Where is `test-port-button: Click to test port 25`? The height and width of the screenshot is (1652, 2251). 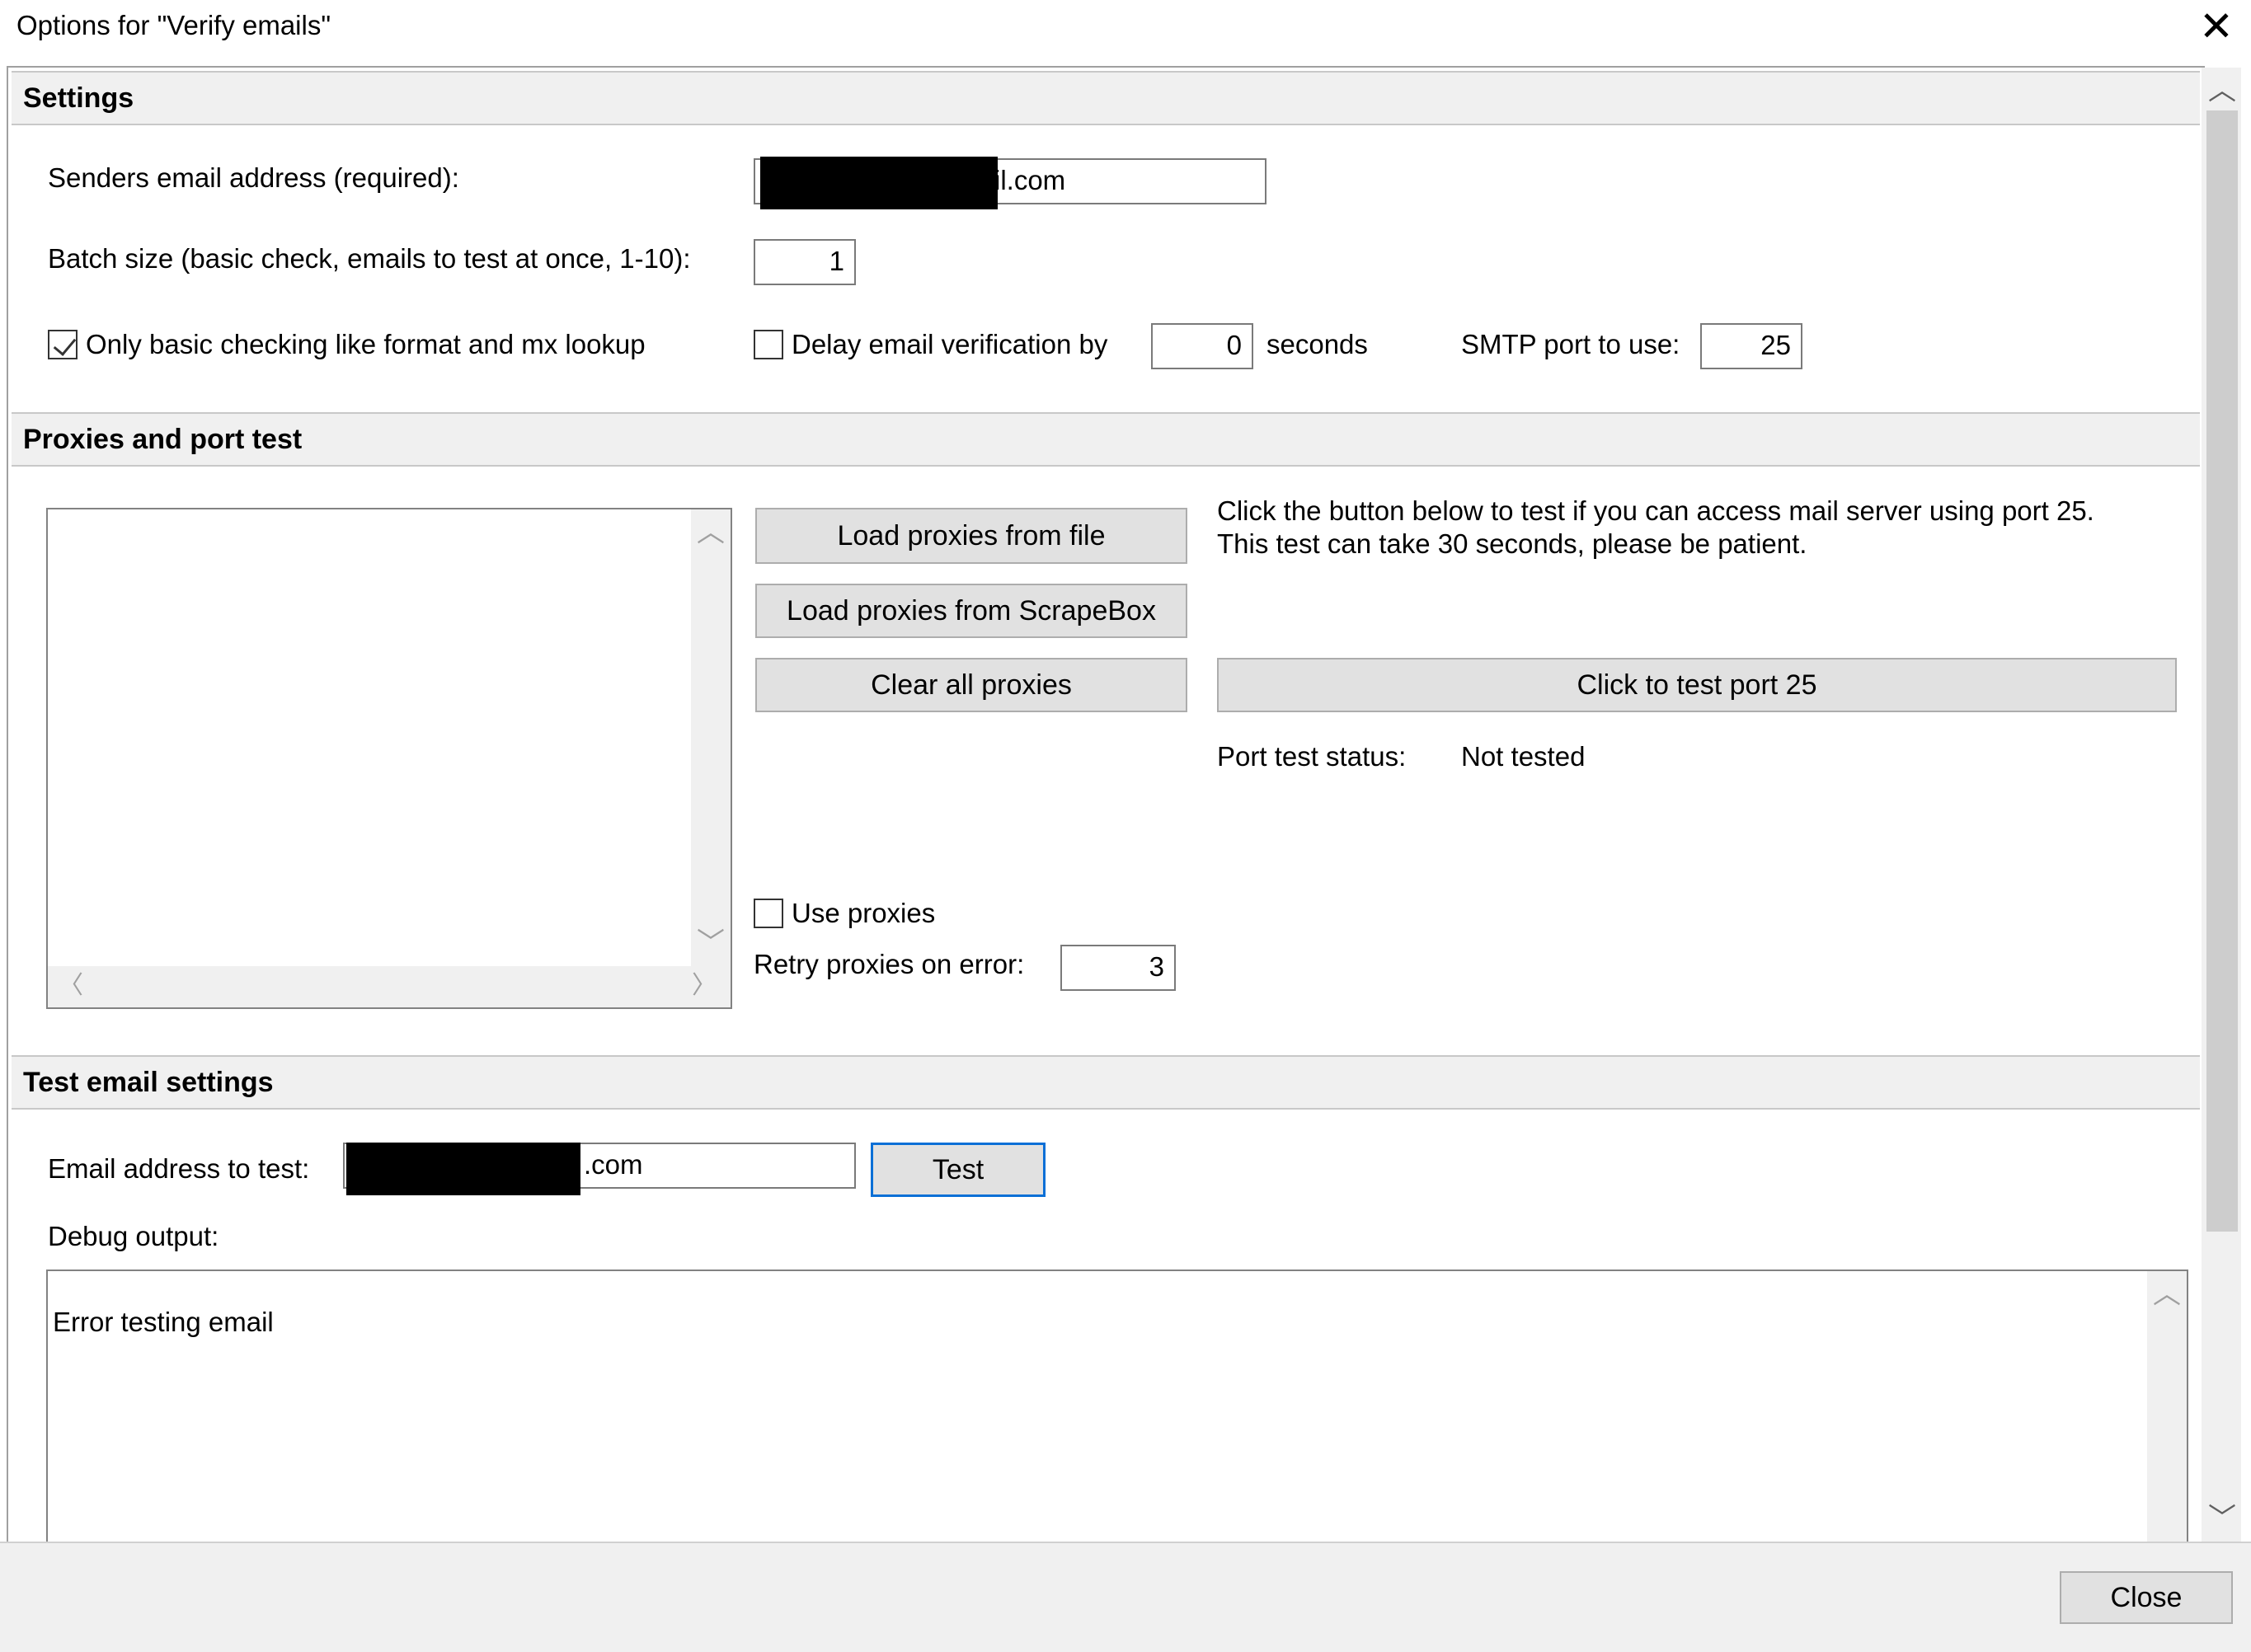
test-port-button: Click to test port 25 is located at coordinates (1697, 685).